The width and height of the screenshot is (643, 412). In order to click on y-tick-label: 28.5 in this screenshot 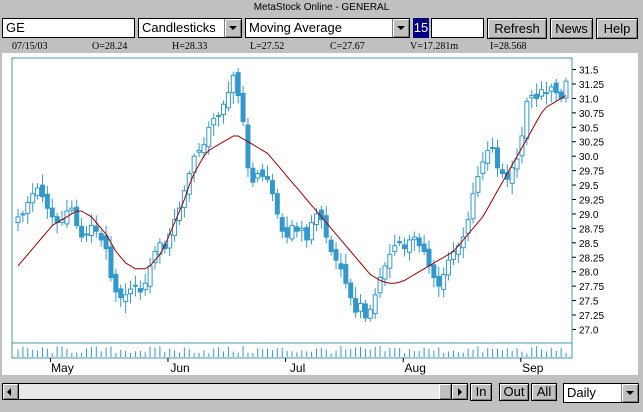, I will do `click(589, 244)`.